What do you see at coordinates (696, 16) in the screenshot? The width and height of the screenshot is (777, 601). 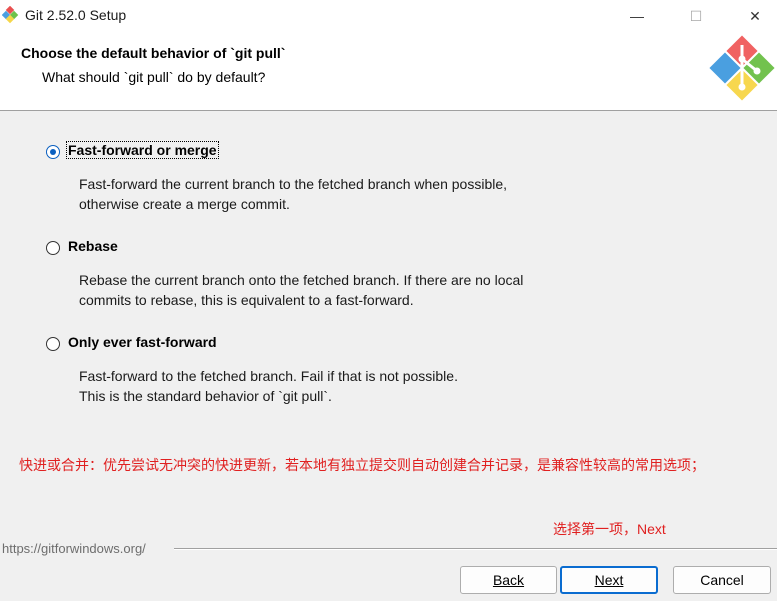 I see `maximize-button: ☐` at bounding box center [696, 16].